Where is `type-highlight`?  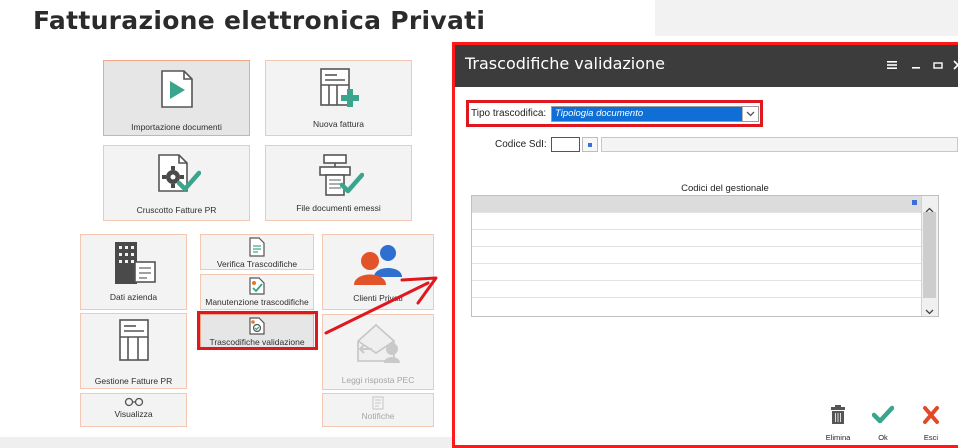
type-highlight is located at coordinates (614, 113).